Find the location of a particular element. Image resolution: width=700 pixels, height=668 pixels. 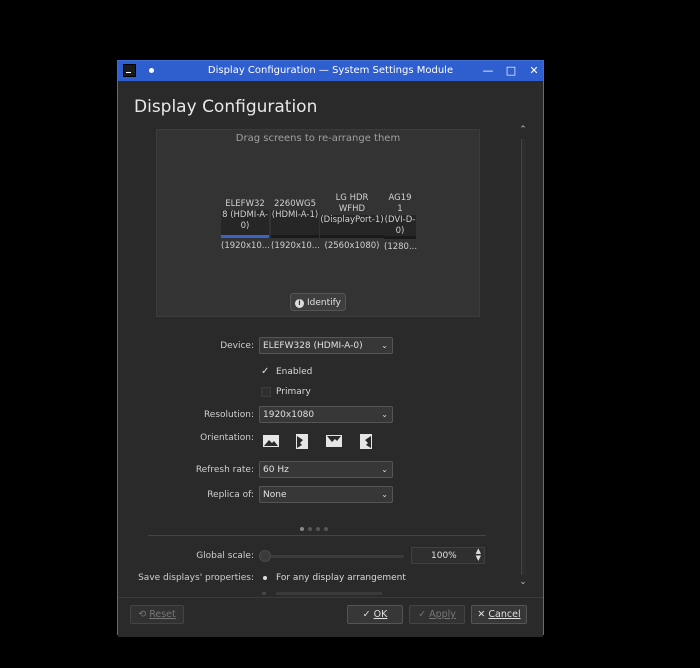

resolution-label: Resolution: is located at coordinates (228, 415).